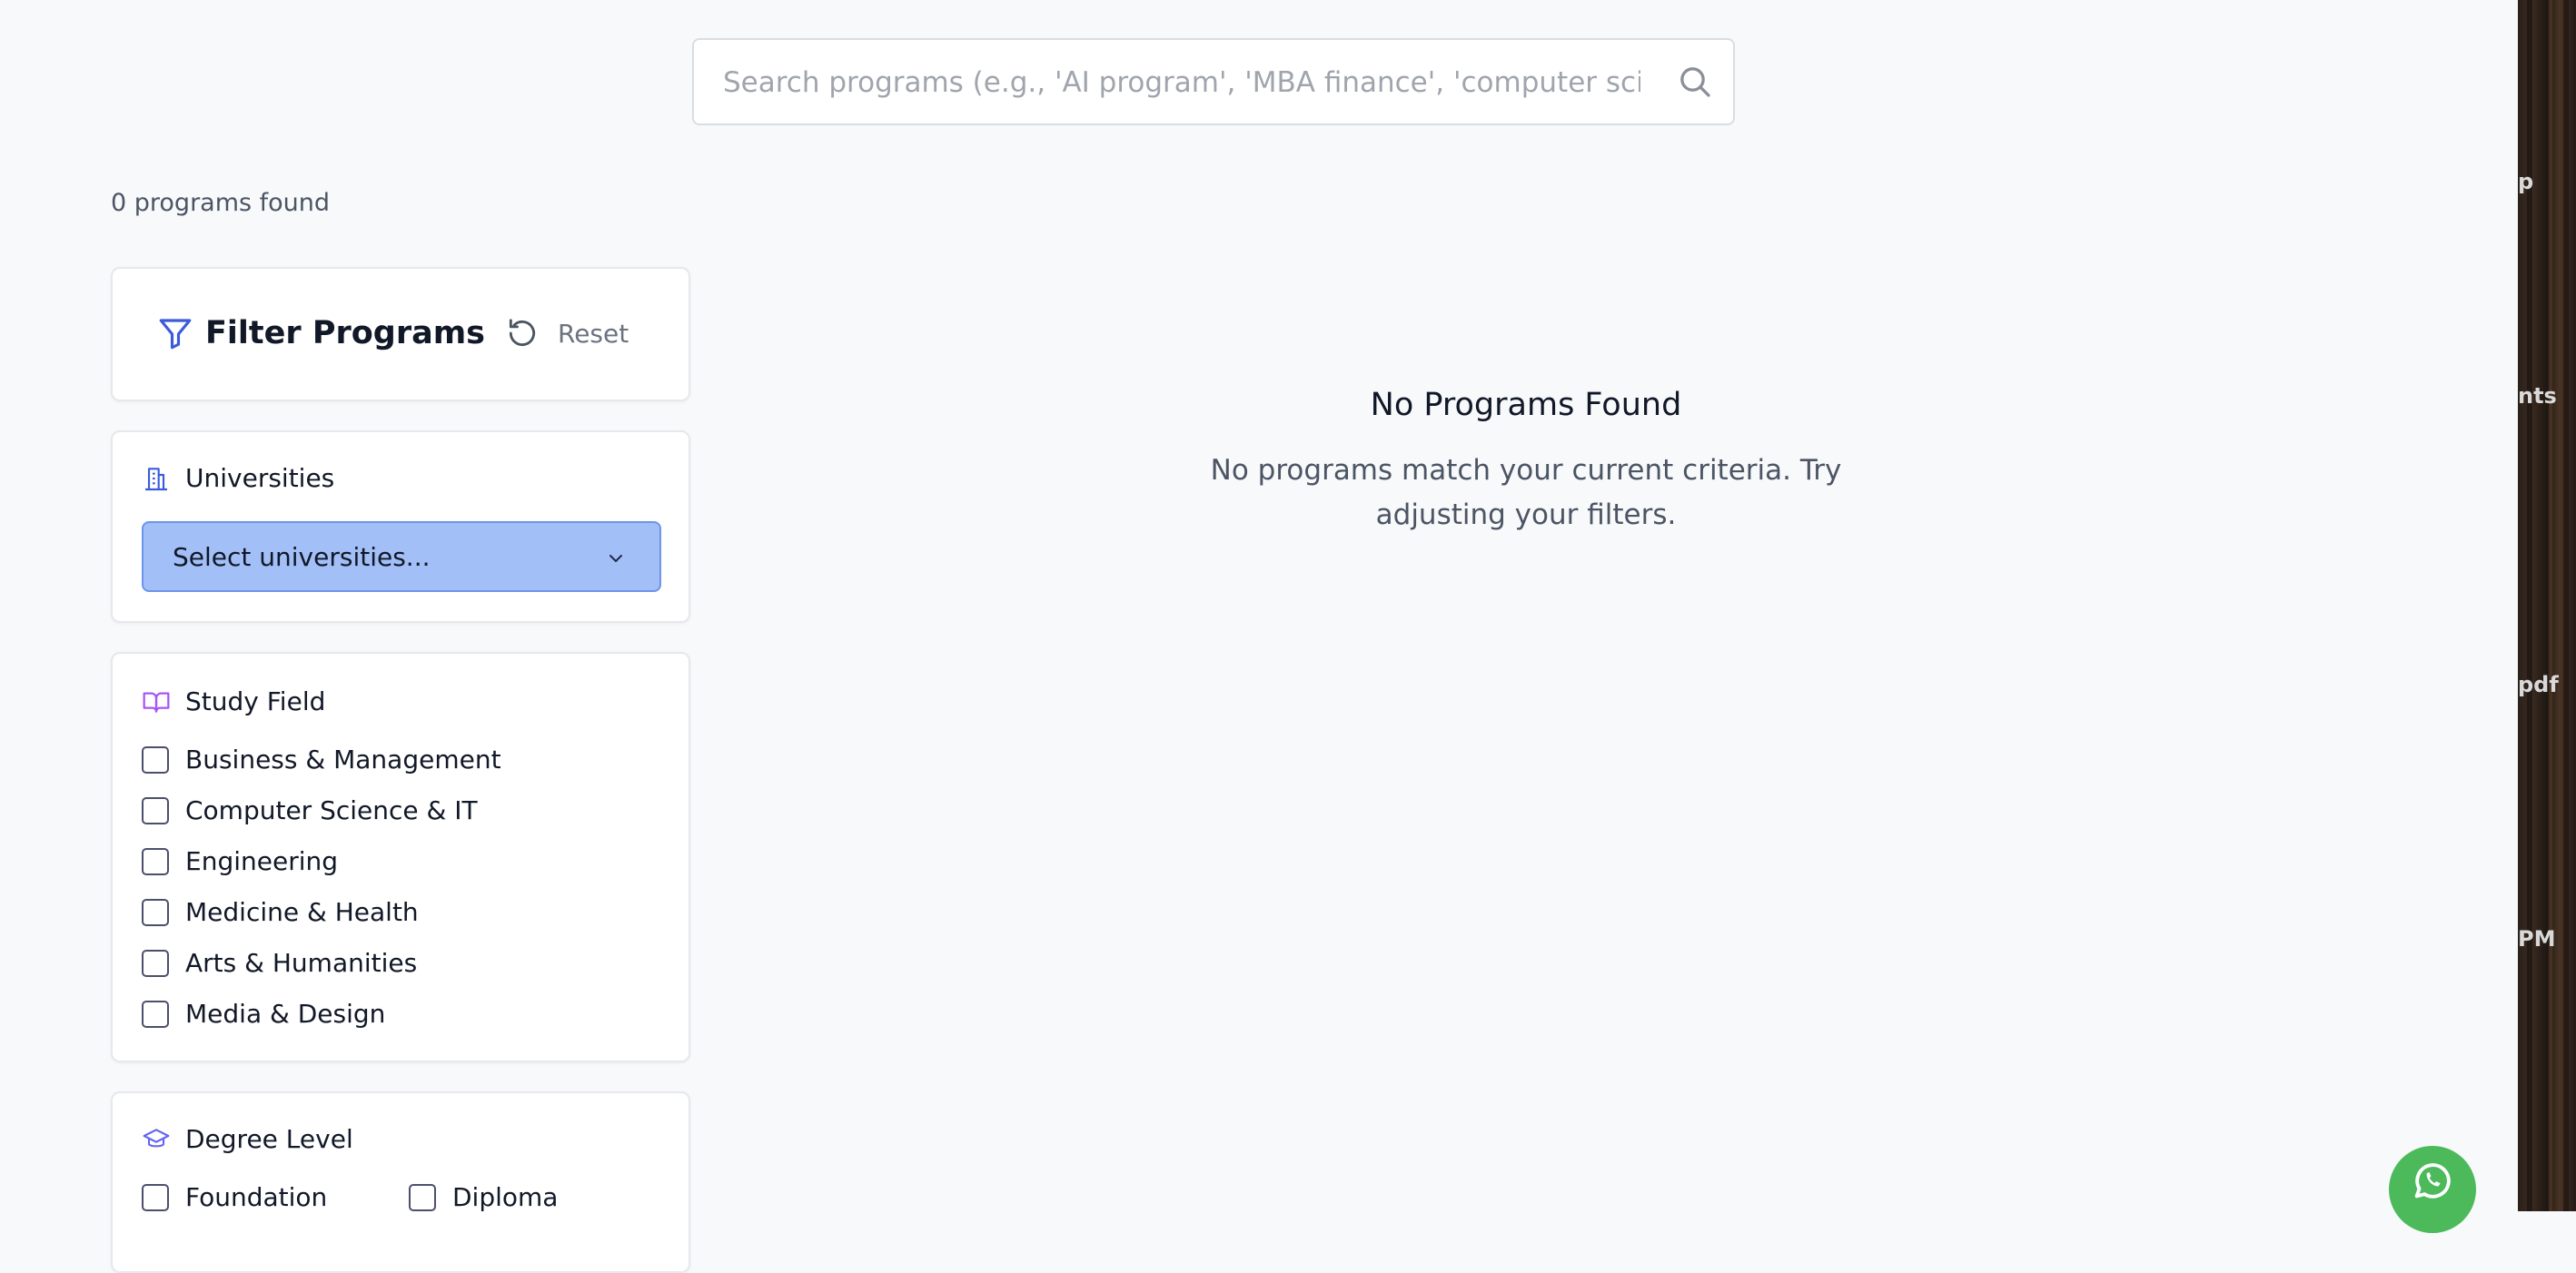 Image resolution: width=2576 pixels, height=1273 pixels. I want to click on filter-title: Filter Programs, so click(320, 333).